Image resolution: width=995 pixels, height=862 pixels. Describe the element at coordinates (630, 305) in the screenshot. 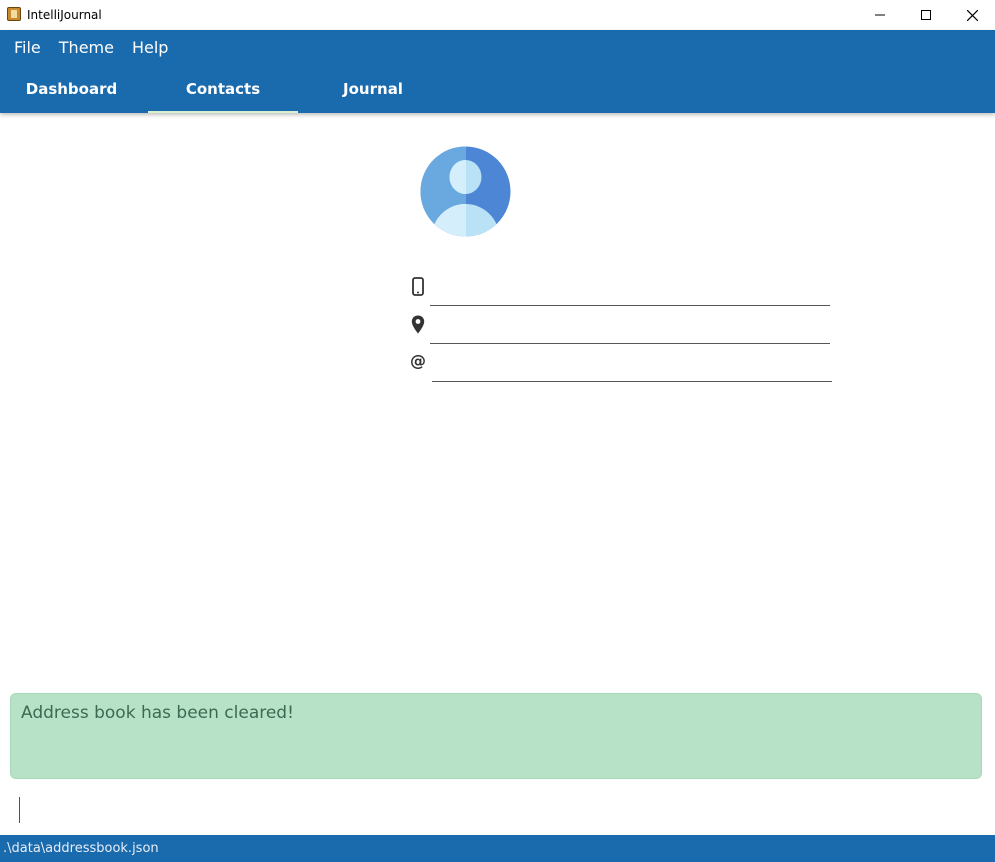

I see `phone-field-underline` at that location.